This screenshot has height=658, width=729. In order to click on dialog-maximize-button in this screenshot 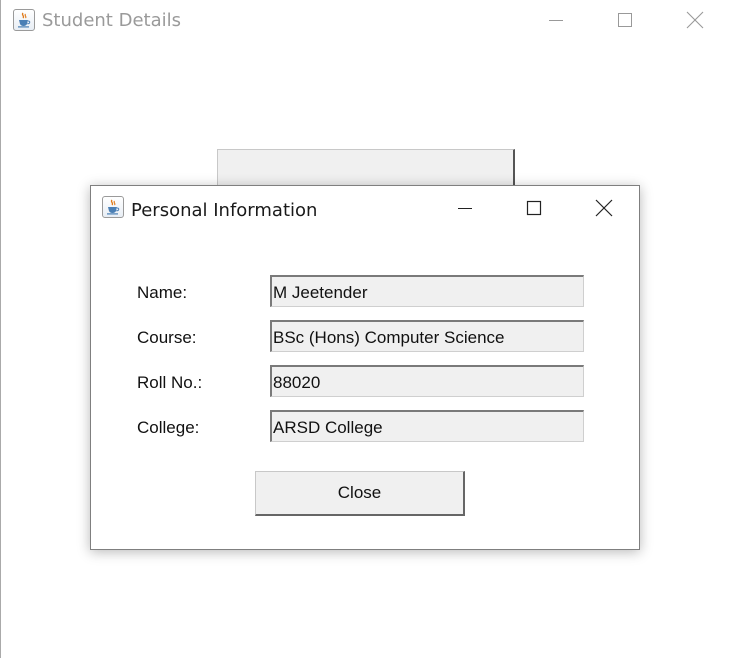, I will do `click(534, 208)`.